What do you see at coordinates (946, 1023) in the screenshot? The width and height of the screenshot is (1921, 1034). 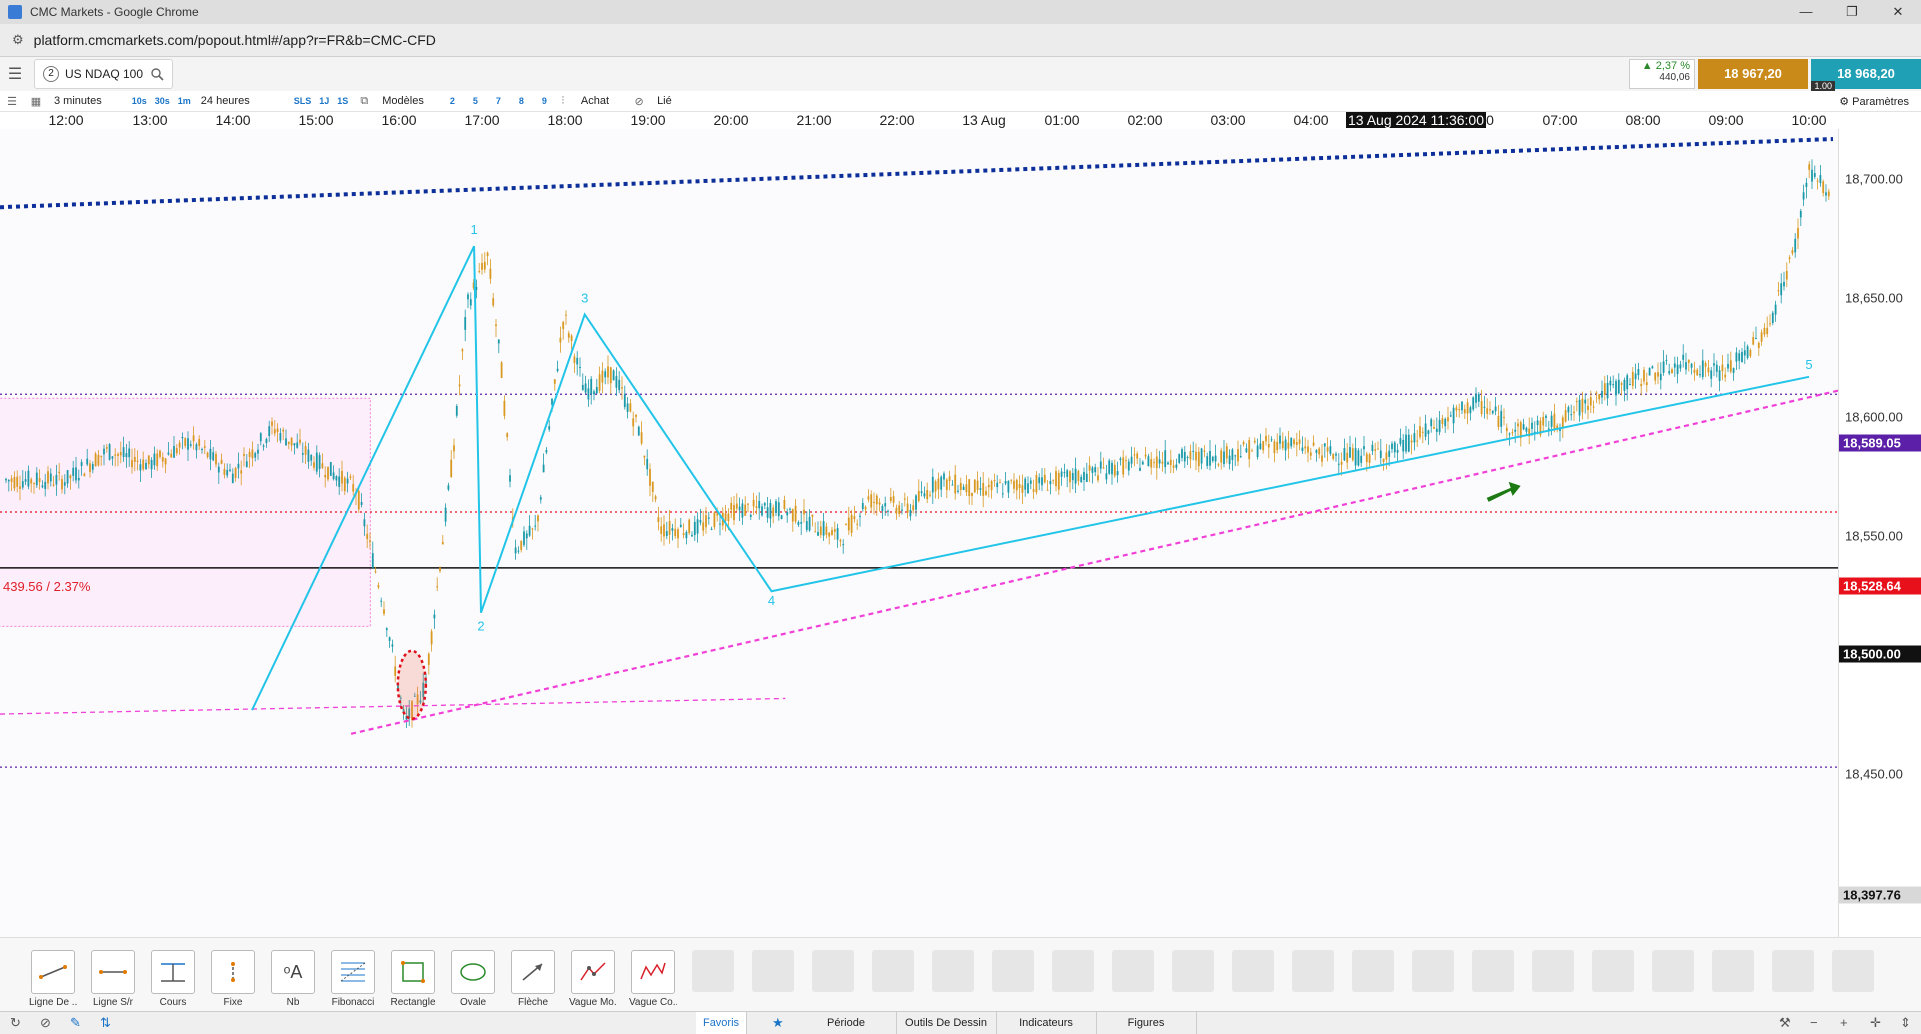 I see `tab-outils-dessin: Outils De Dessin` at bounding box center [946, 1023].